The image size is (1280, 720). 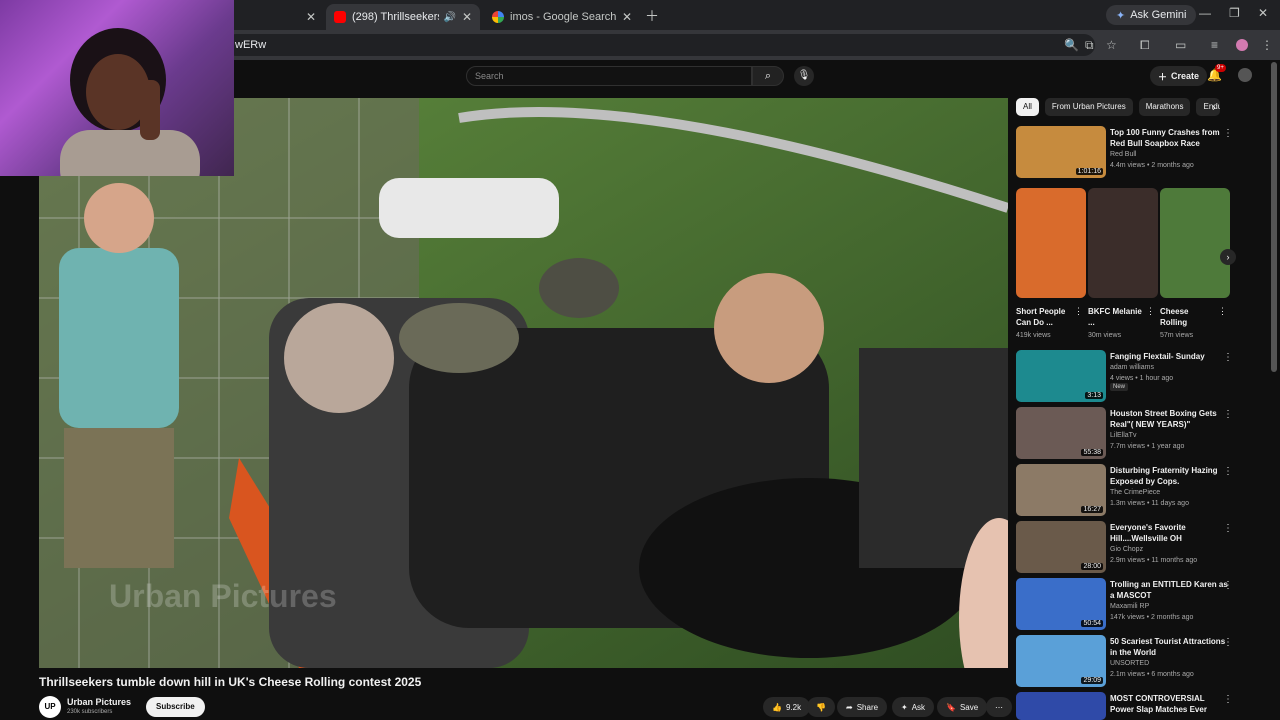 I want to click on rec-channel: The CrimePiece, so click(x=1135, y=492).